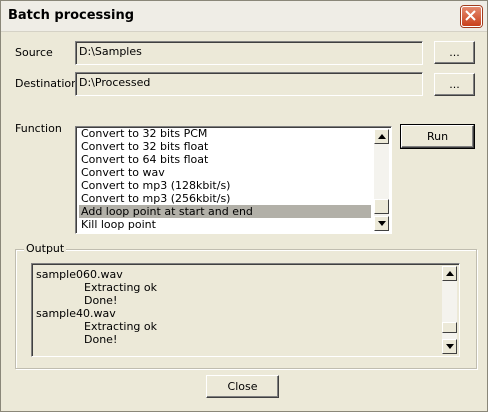  I want to click on function-list-item: Kill loop point, so click(118, 224).